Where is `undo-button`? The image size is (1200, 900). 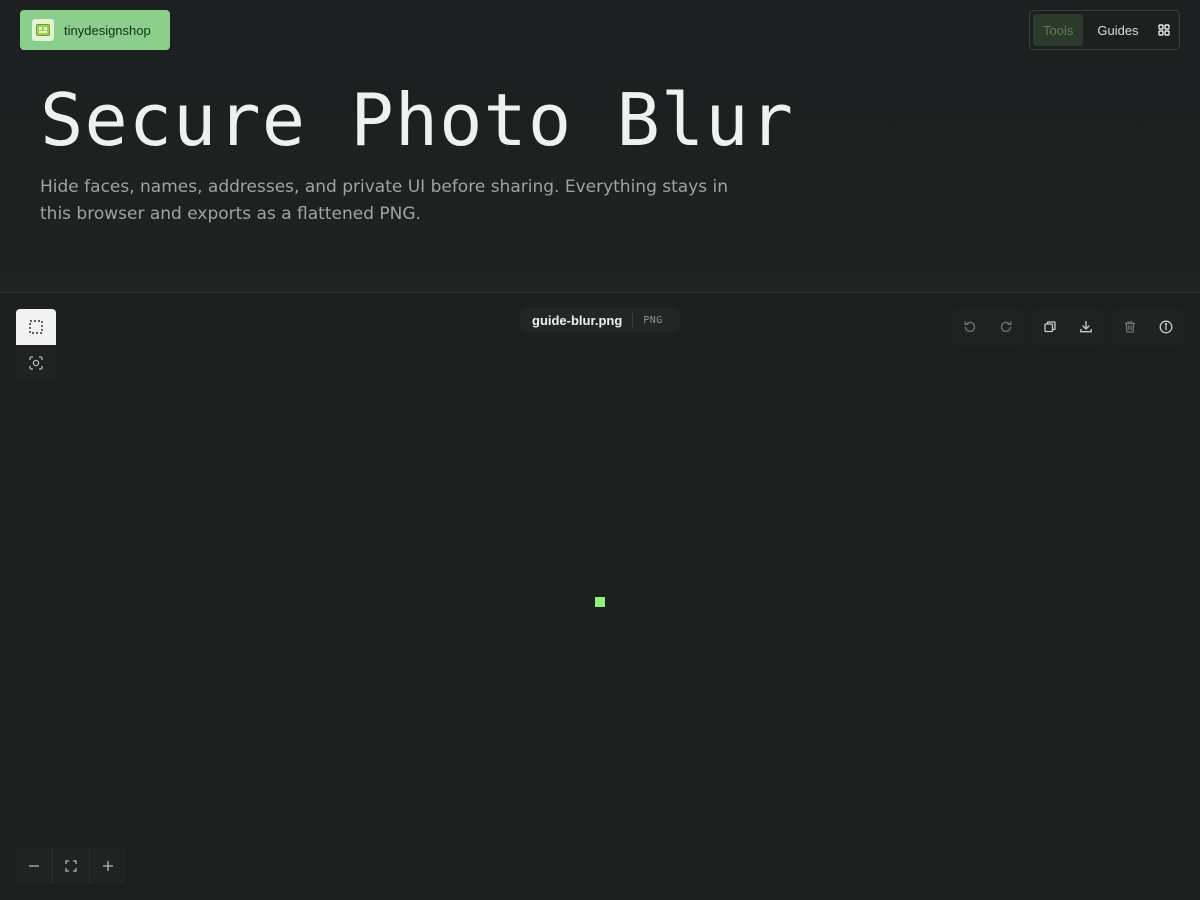
undo-button is located at coordinates (970, 327).